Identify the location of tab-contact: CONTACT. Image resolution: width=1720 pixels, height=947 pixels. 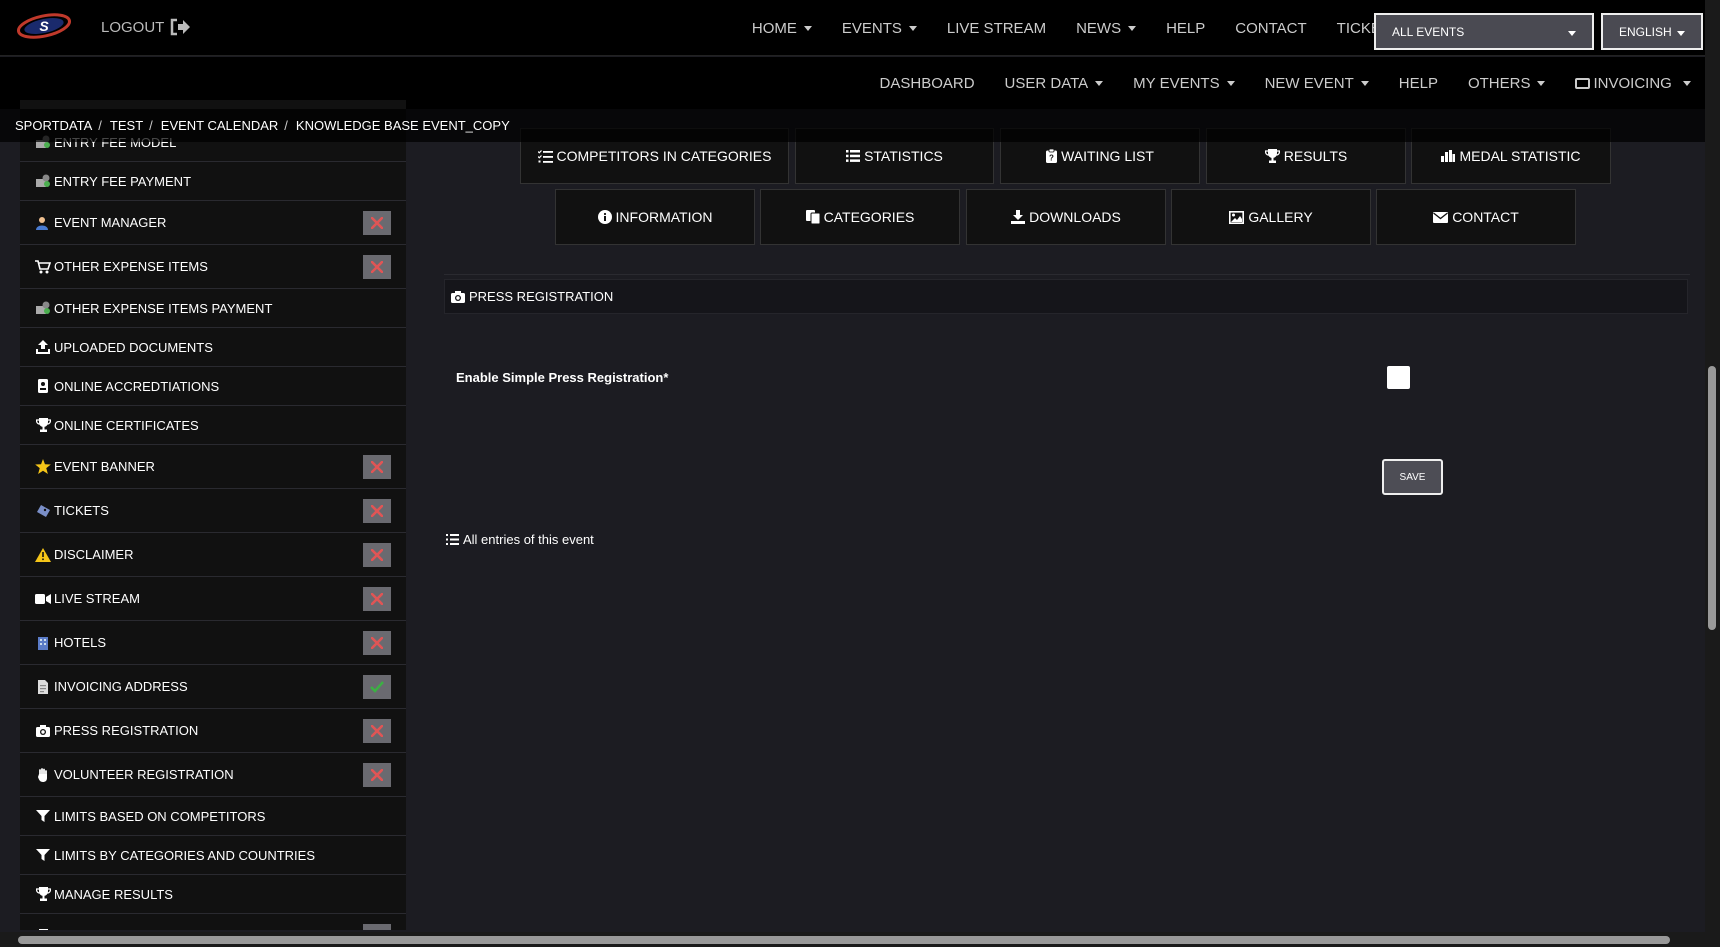
(1476, 217).